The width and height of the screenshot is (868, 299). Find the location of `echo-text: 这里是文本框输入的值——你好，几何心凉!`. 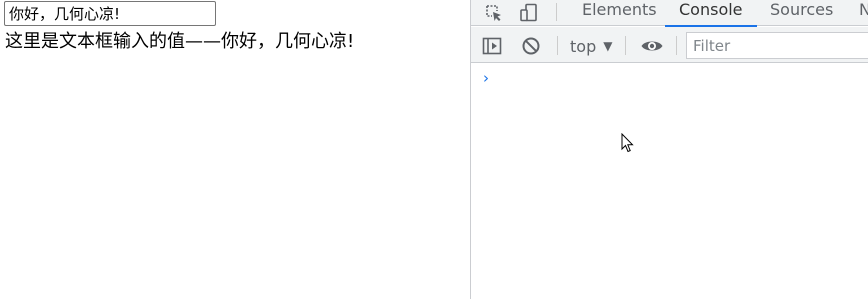

echo-text: 这里是文本框输入的值——你好，几何心凉! is located at coordinates (180, 41).